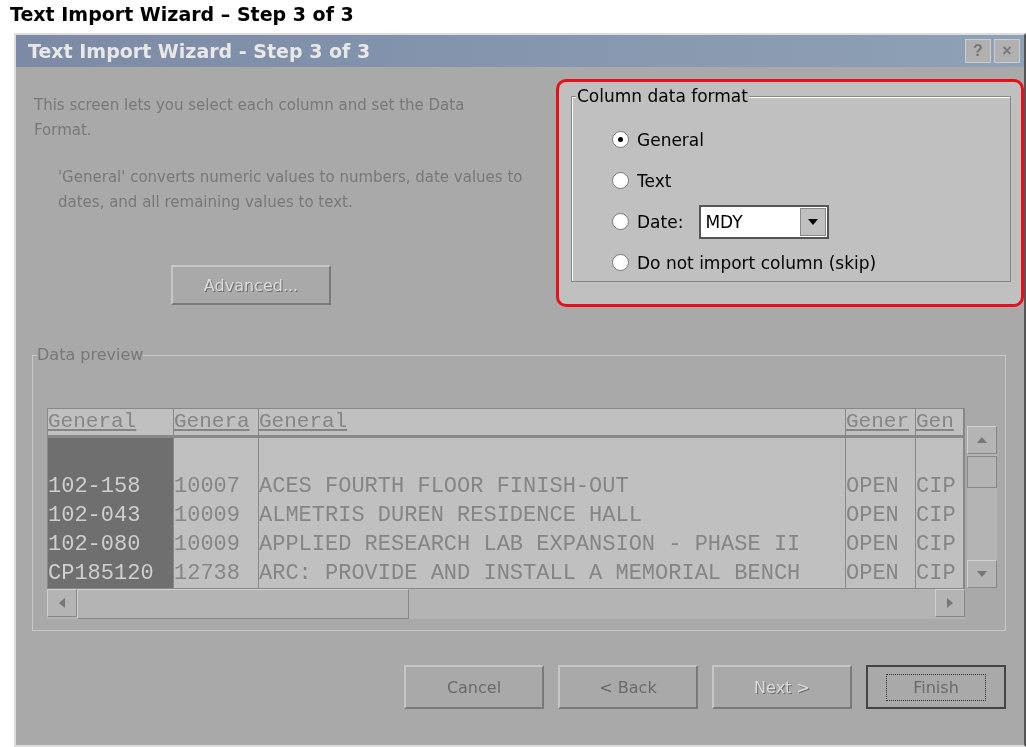  What do you see at coordinates (530, 574) in the screenshot?
I see `table-cell-text: ARC: PROVIDE AND INSTALL A MEMORIAL BENCH` at bounding box center [530, 574].